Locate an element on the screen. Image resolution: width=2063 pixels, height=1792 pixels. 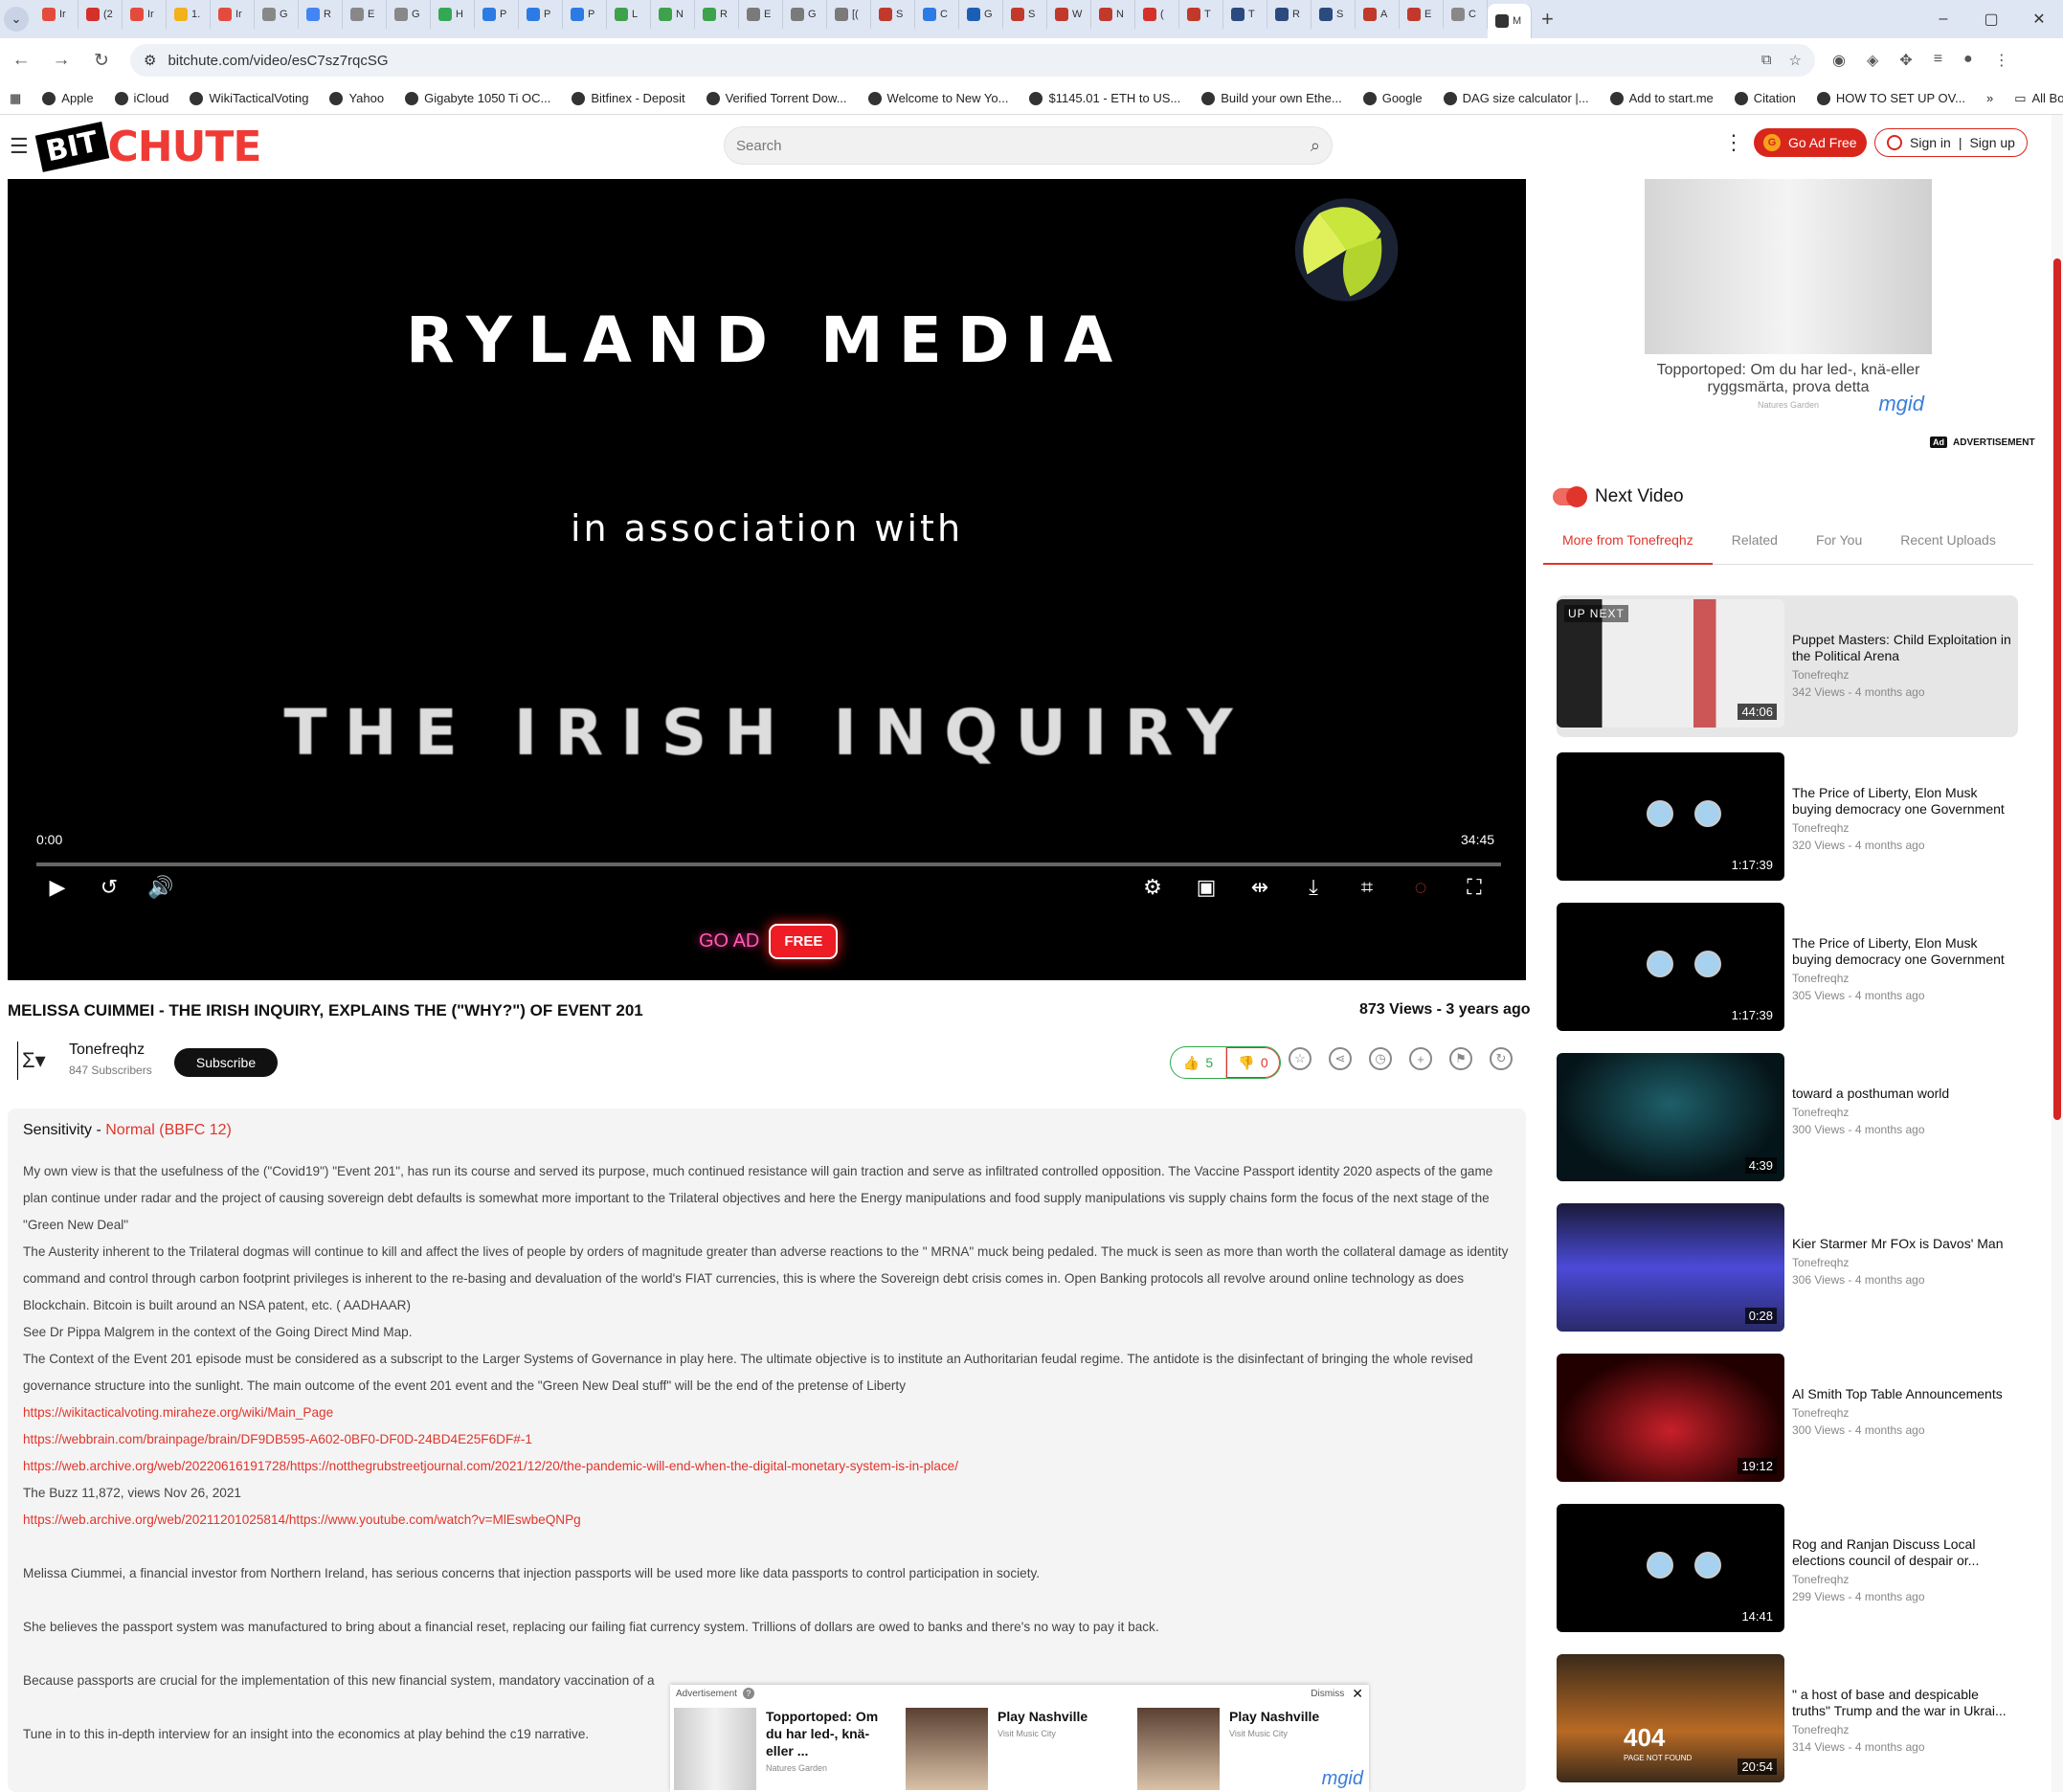
all-bookmarks: ▭ All Bookmarks is located at coordinates (2038, 98).